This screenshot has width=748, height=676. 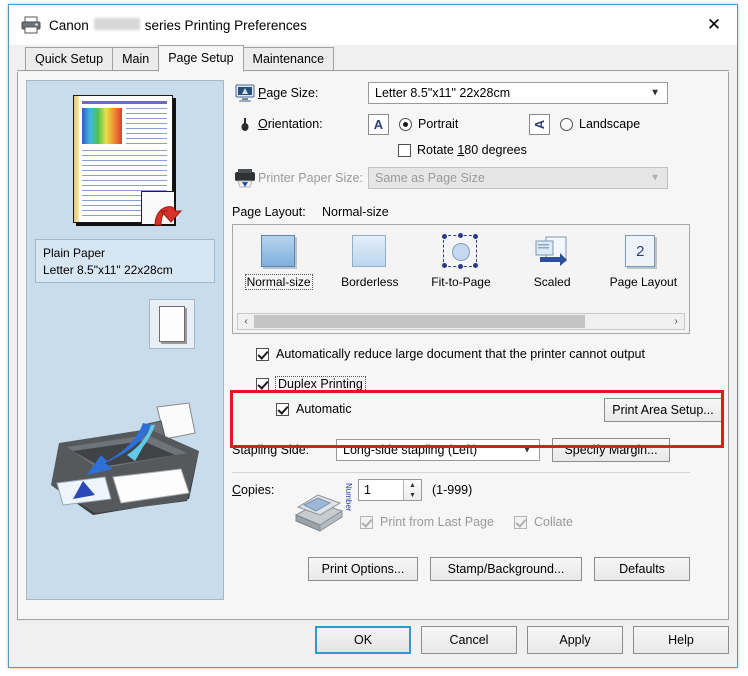 I want to click on stapling-side-value: Long-side stapling (Left), so click(x=410, y=450).